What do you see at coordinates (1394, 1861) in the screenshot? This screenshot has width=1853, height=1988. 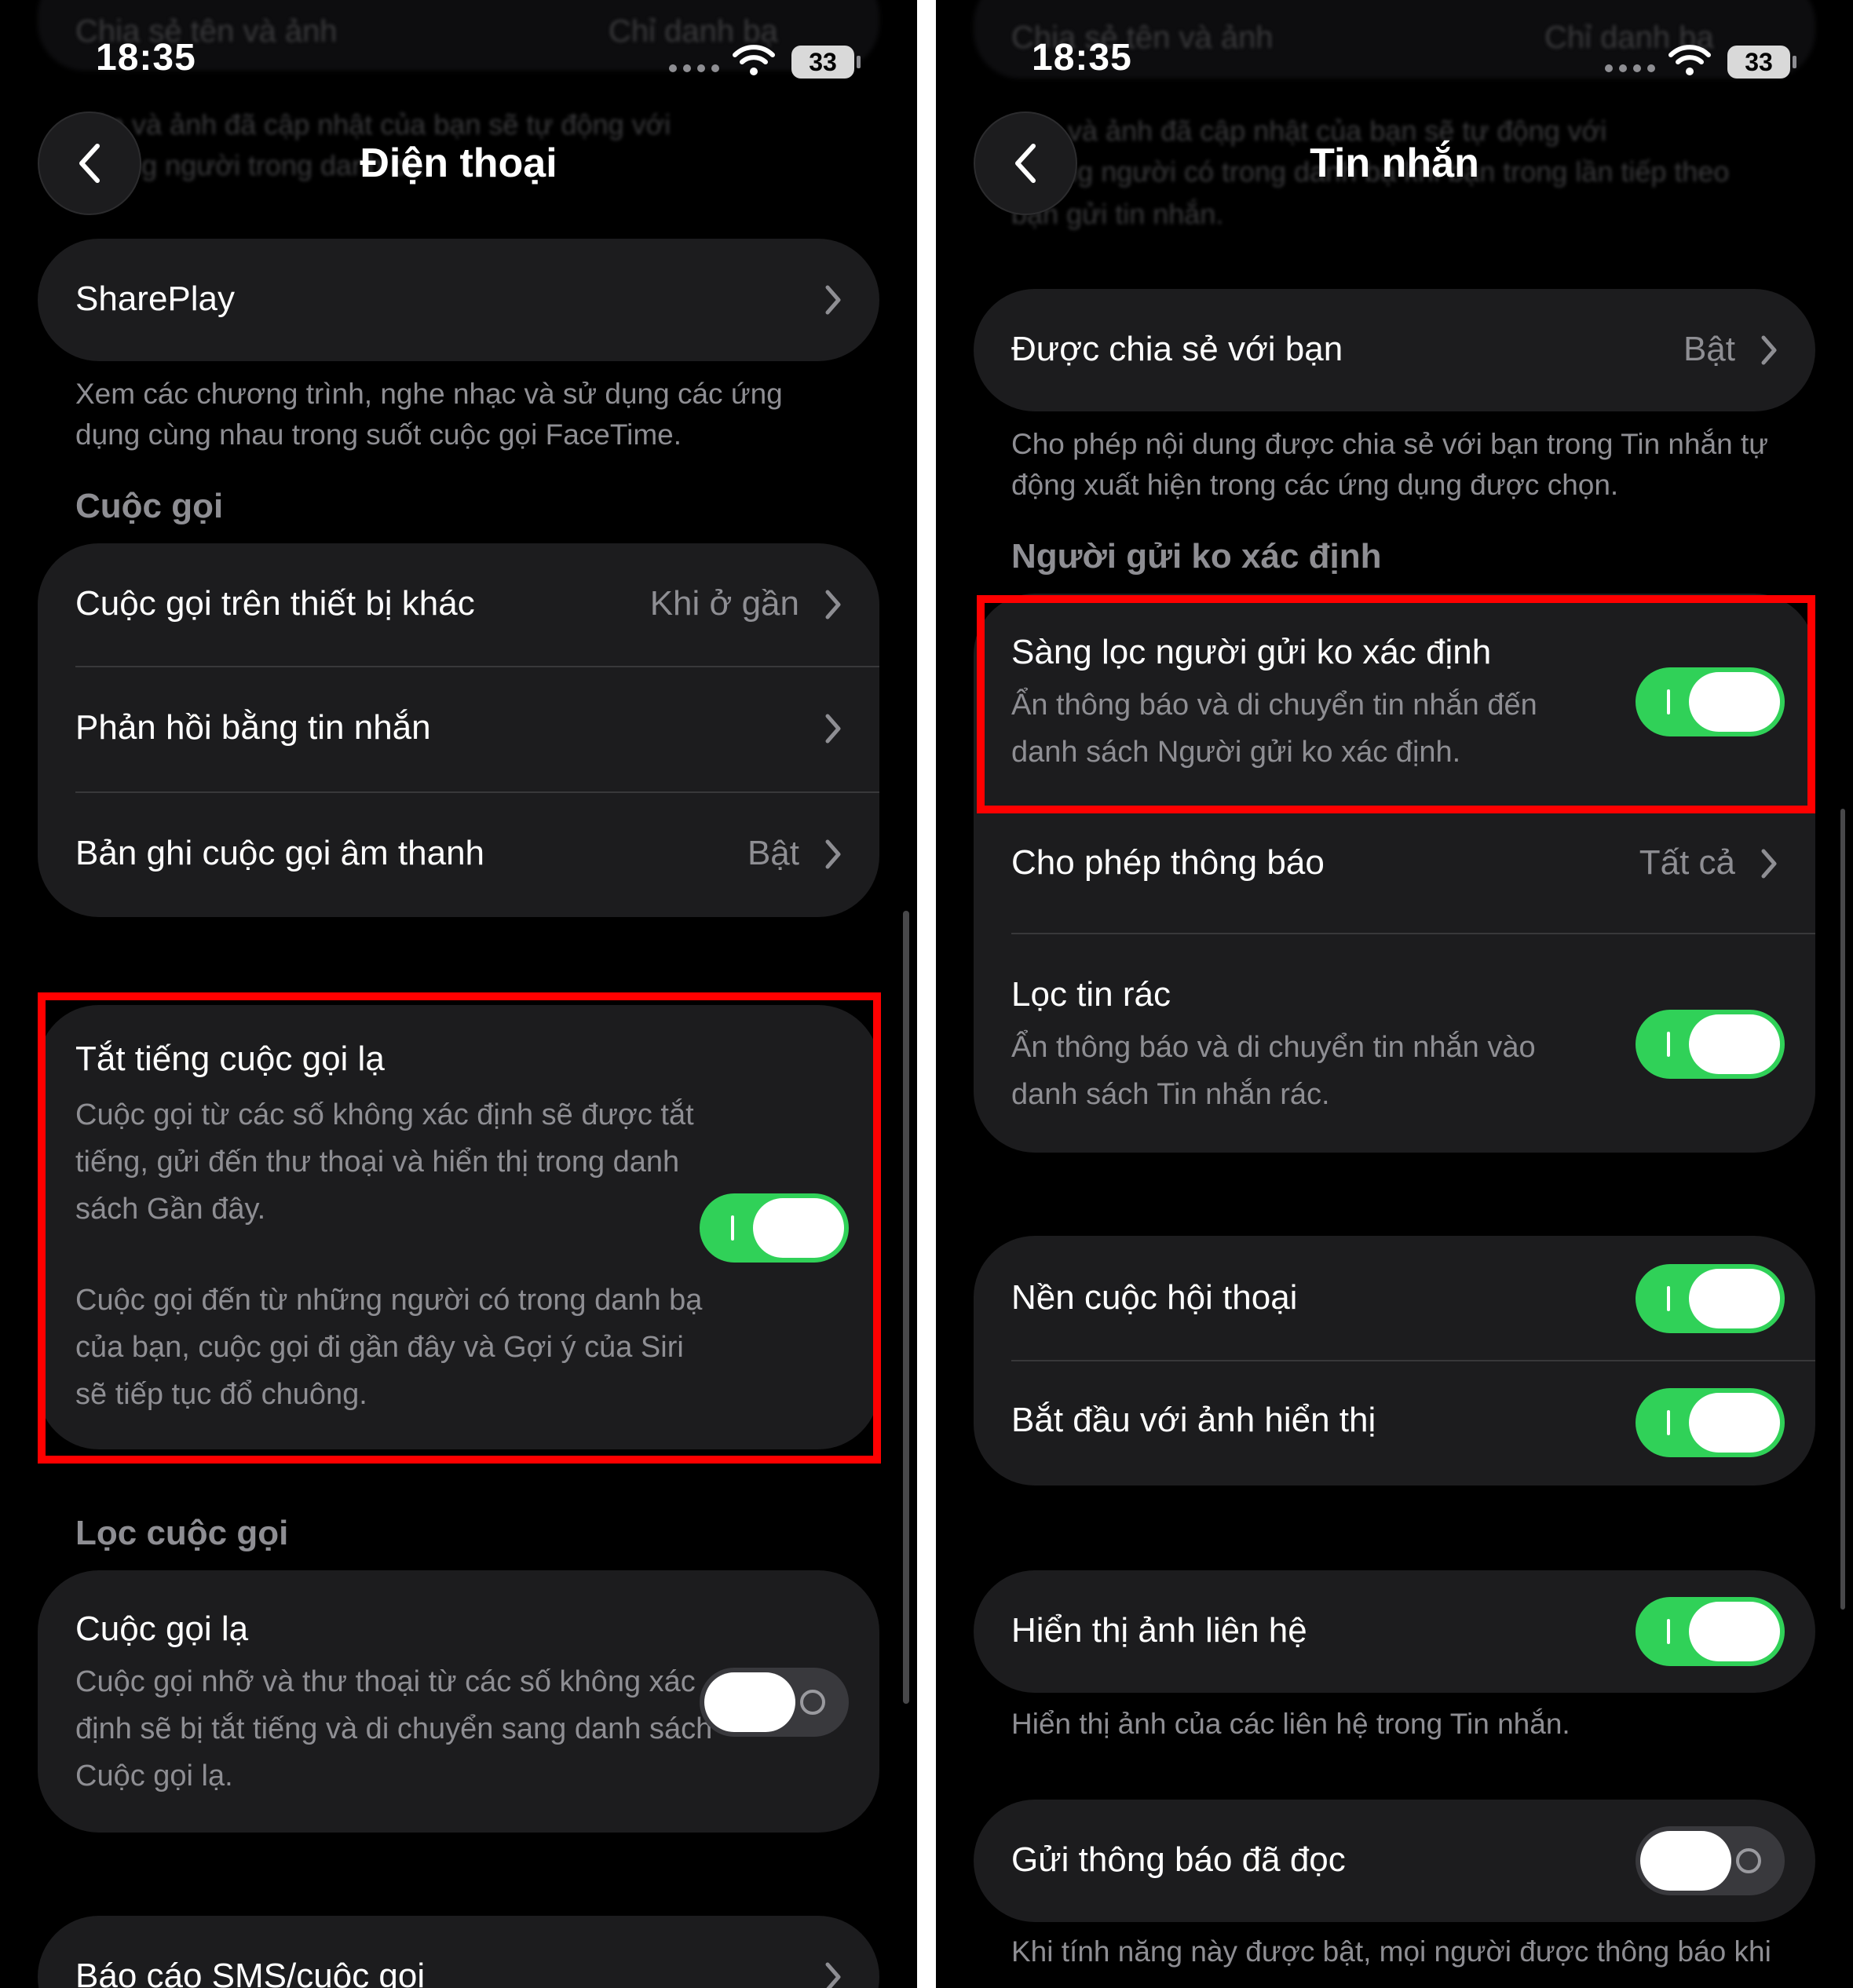 I see `read-receipts-row: Gửi thông báo đã đọc` at bounding box center [1394, 1861].